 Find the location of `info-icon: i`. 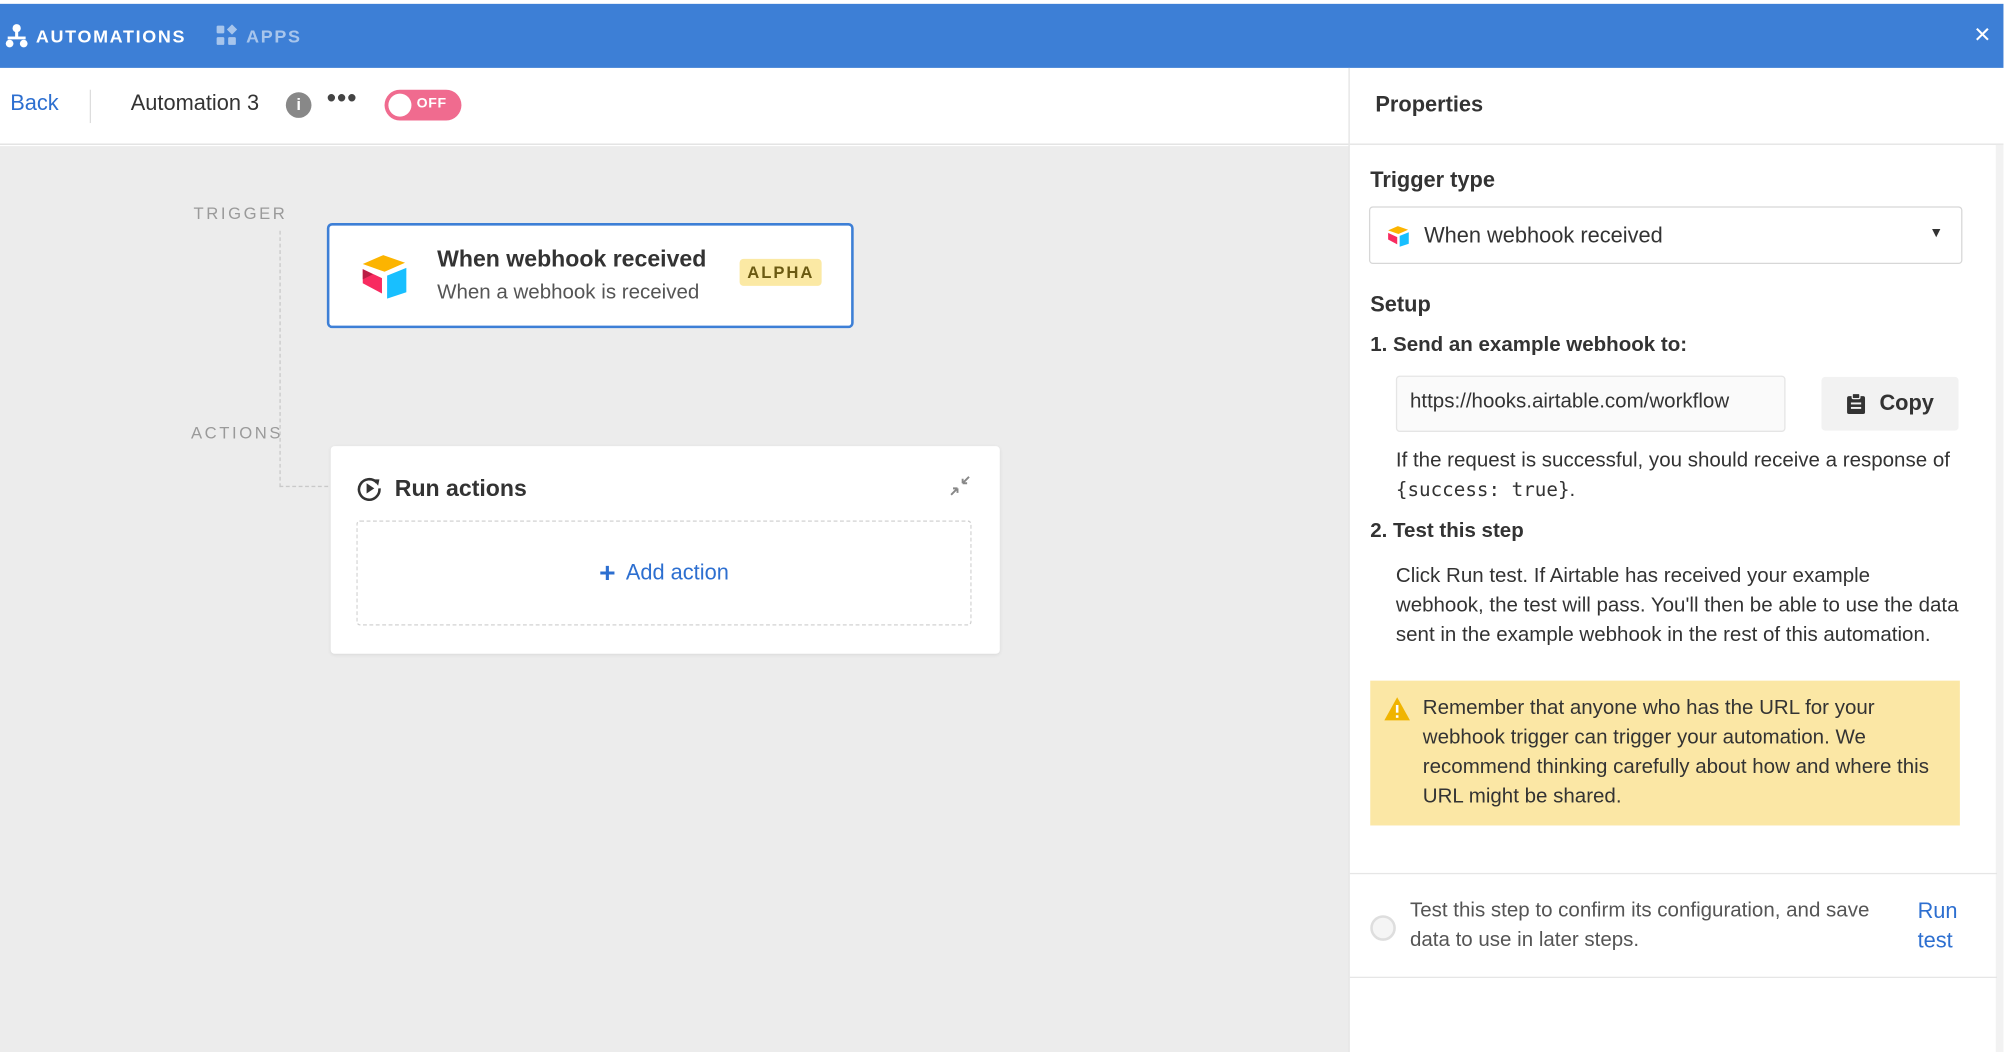

info-icon: i is located at coordinates (298, 105).